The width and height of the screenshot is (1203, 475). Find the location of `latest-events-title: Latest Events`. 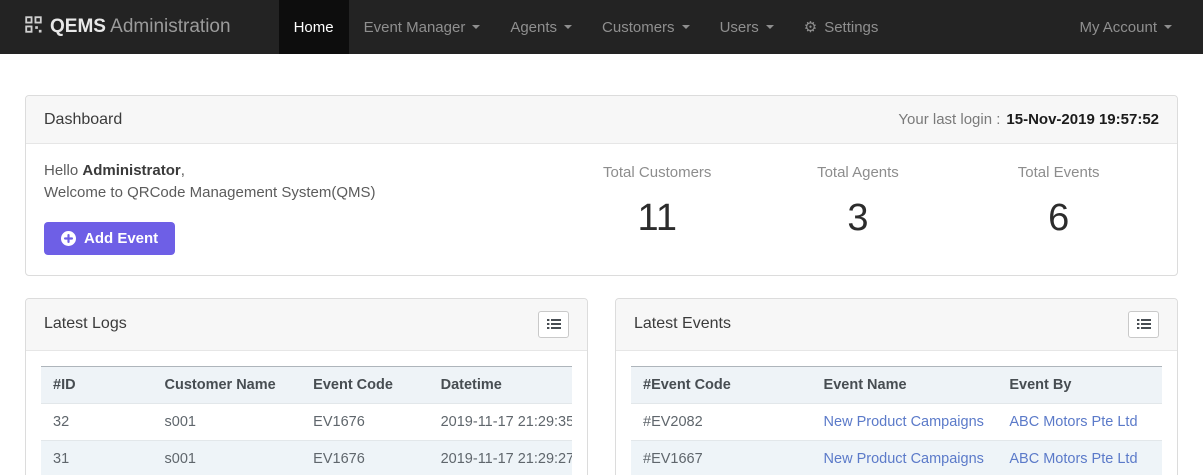

latest-events-title: Latest Events is located at coordinates (682, 323).